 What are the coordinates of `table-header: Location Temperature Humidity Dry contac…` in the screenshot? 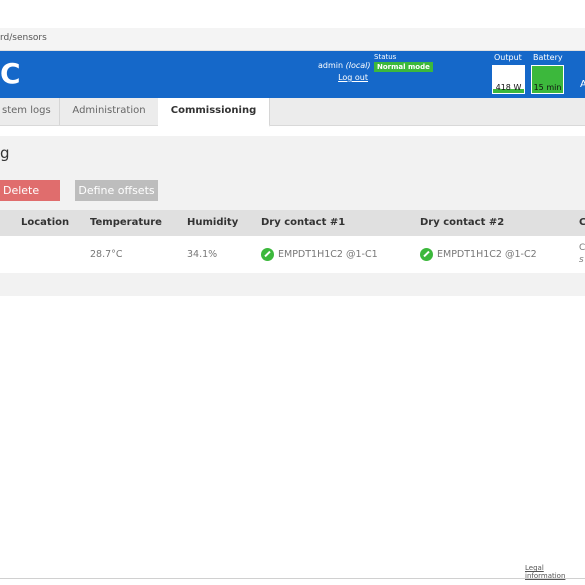 It's located at (292, 223).